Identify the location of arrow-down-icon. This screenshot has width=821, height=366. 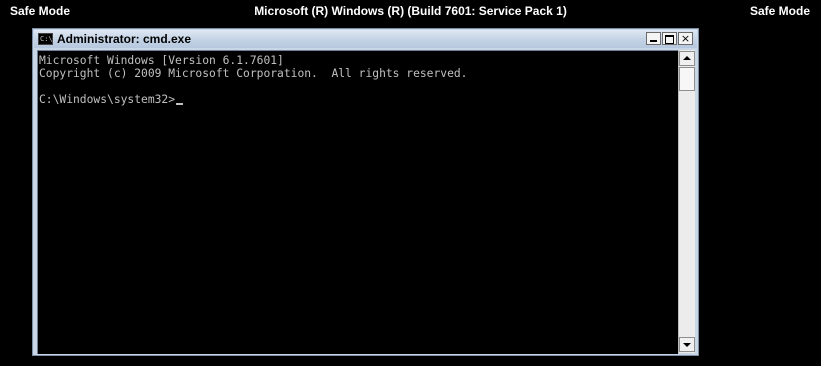
(687, 345).